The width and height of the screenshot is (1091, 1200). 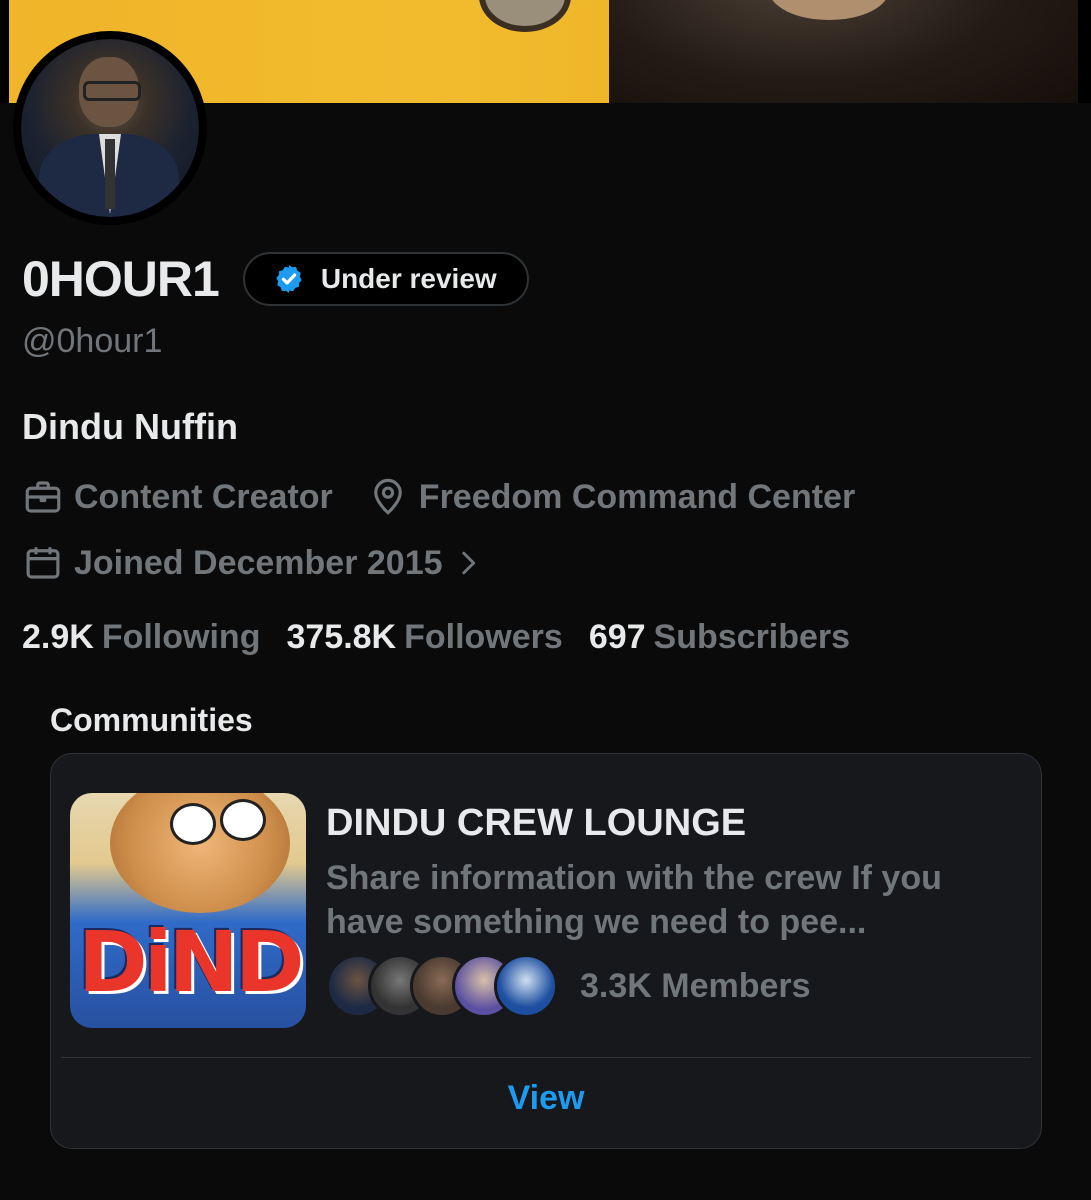 What do you see at coordinates (188, 910) in the screenshot?
I see `community-image: DiND` at bounding box center [188, 910].